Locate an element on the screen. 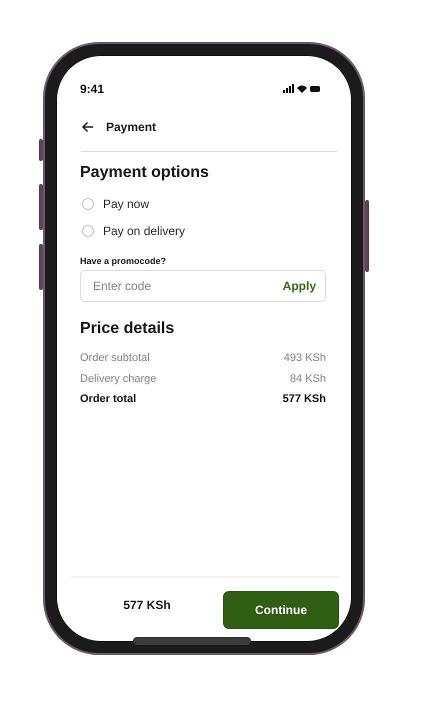 The width and height of the screenshot is (431, 719). price-value: 84 KSh is located at coordinates (308, 378).